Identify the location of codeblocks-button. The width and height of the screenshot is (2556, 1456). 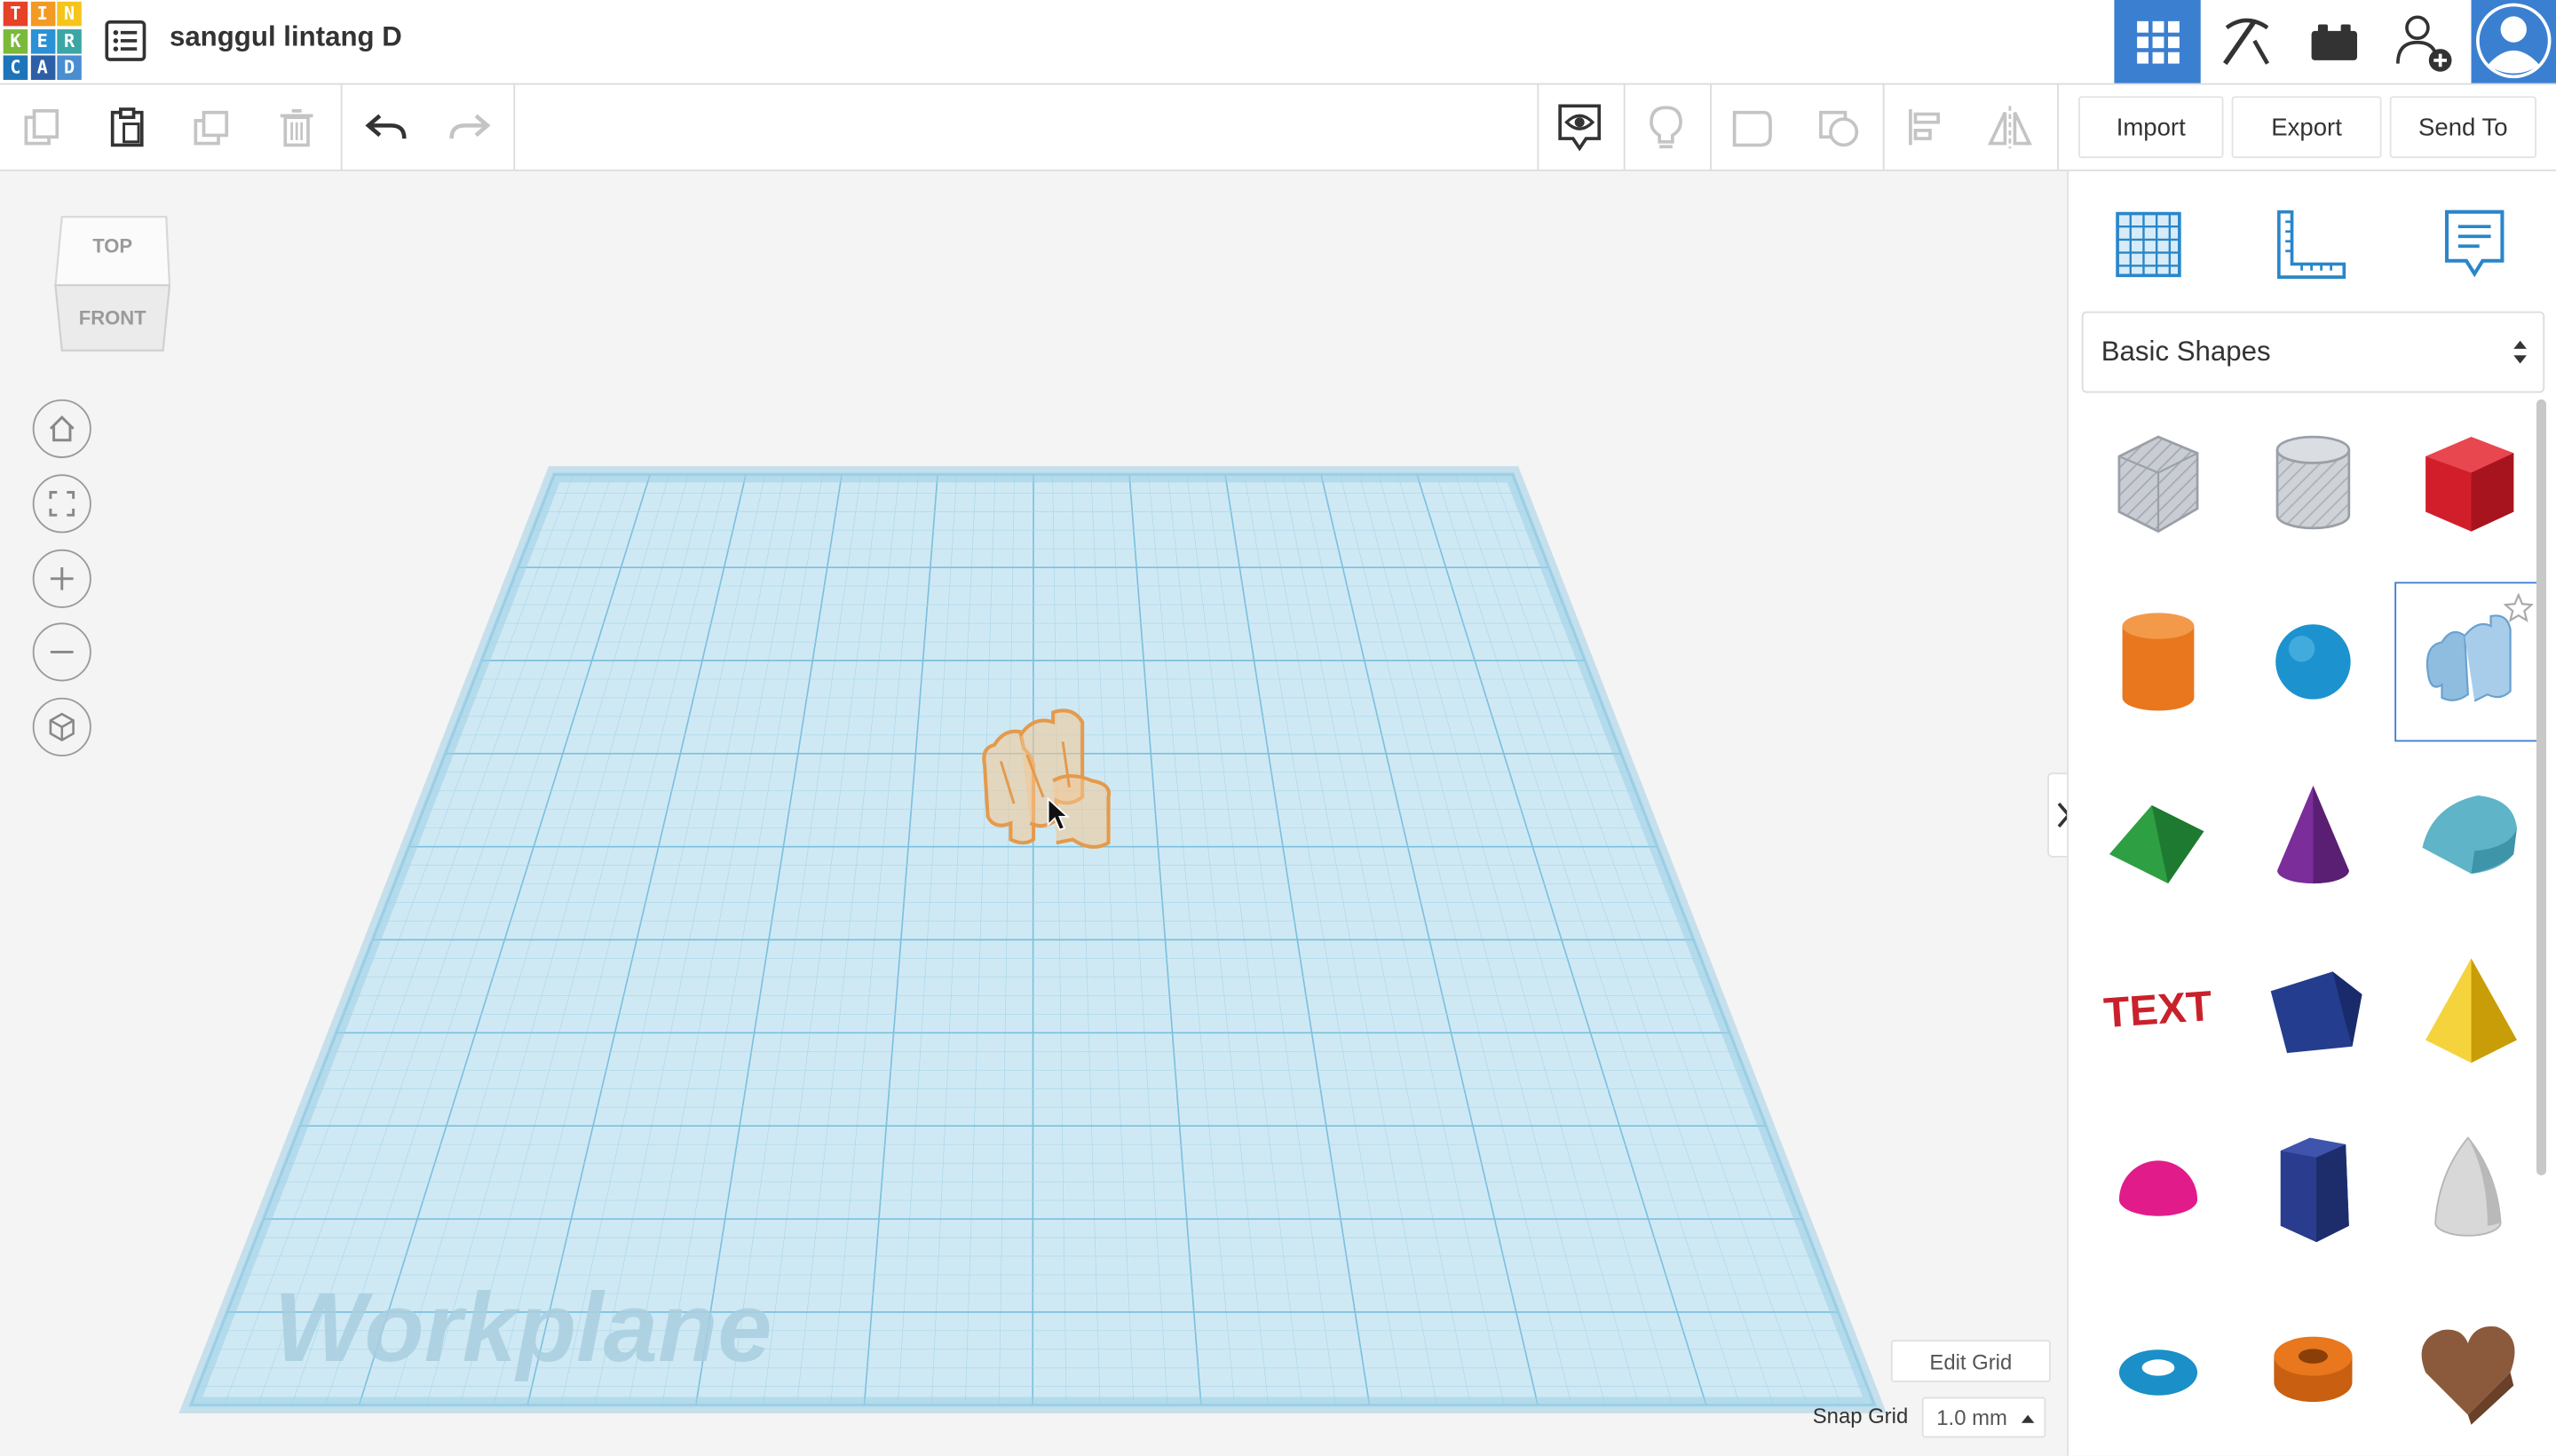
(2246, 41).